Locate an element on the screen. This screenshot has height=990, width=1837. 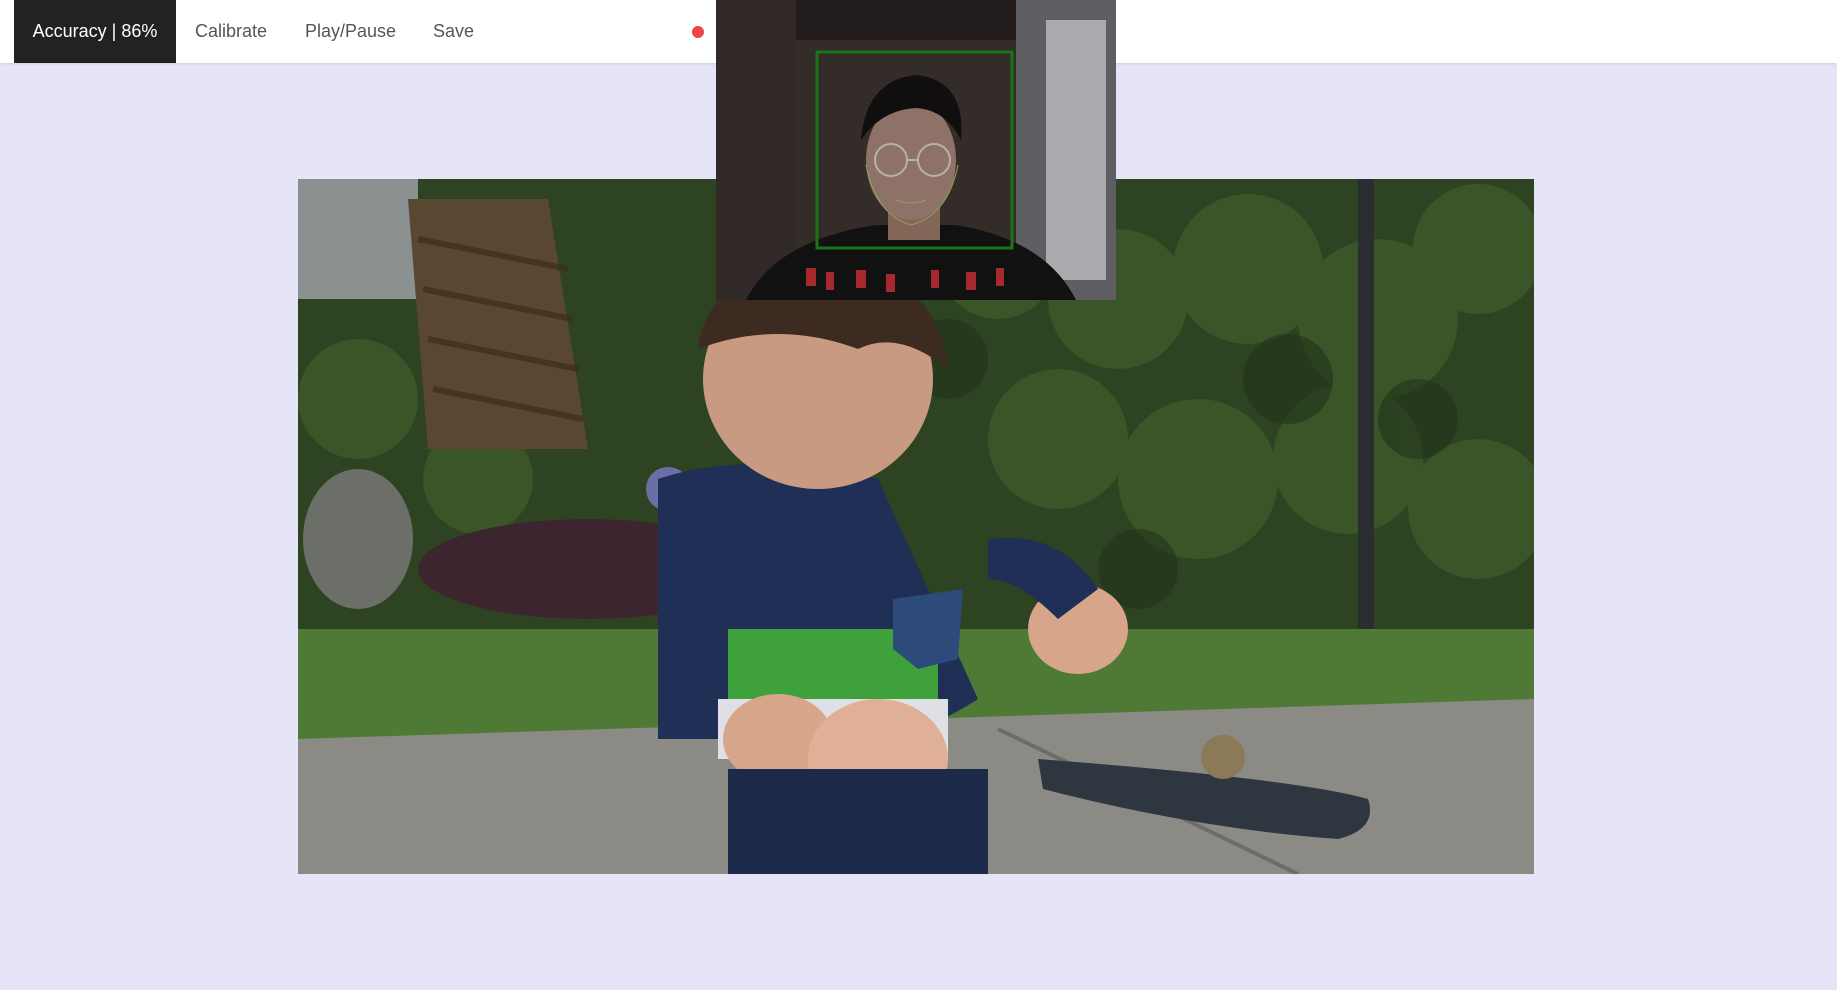
calibrate-button: Calibrate is located at coordinates (231, 31).